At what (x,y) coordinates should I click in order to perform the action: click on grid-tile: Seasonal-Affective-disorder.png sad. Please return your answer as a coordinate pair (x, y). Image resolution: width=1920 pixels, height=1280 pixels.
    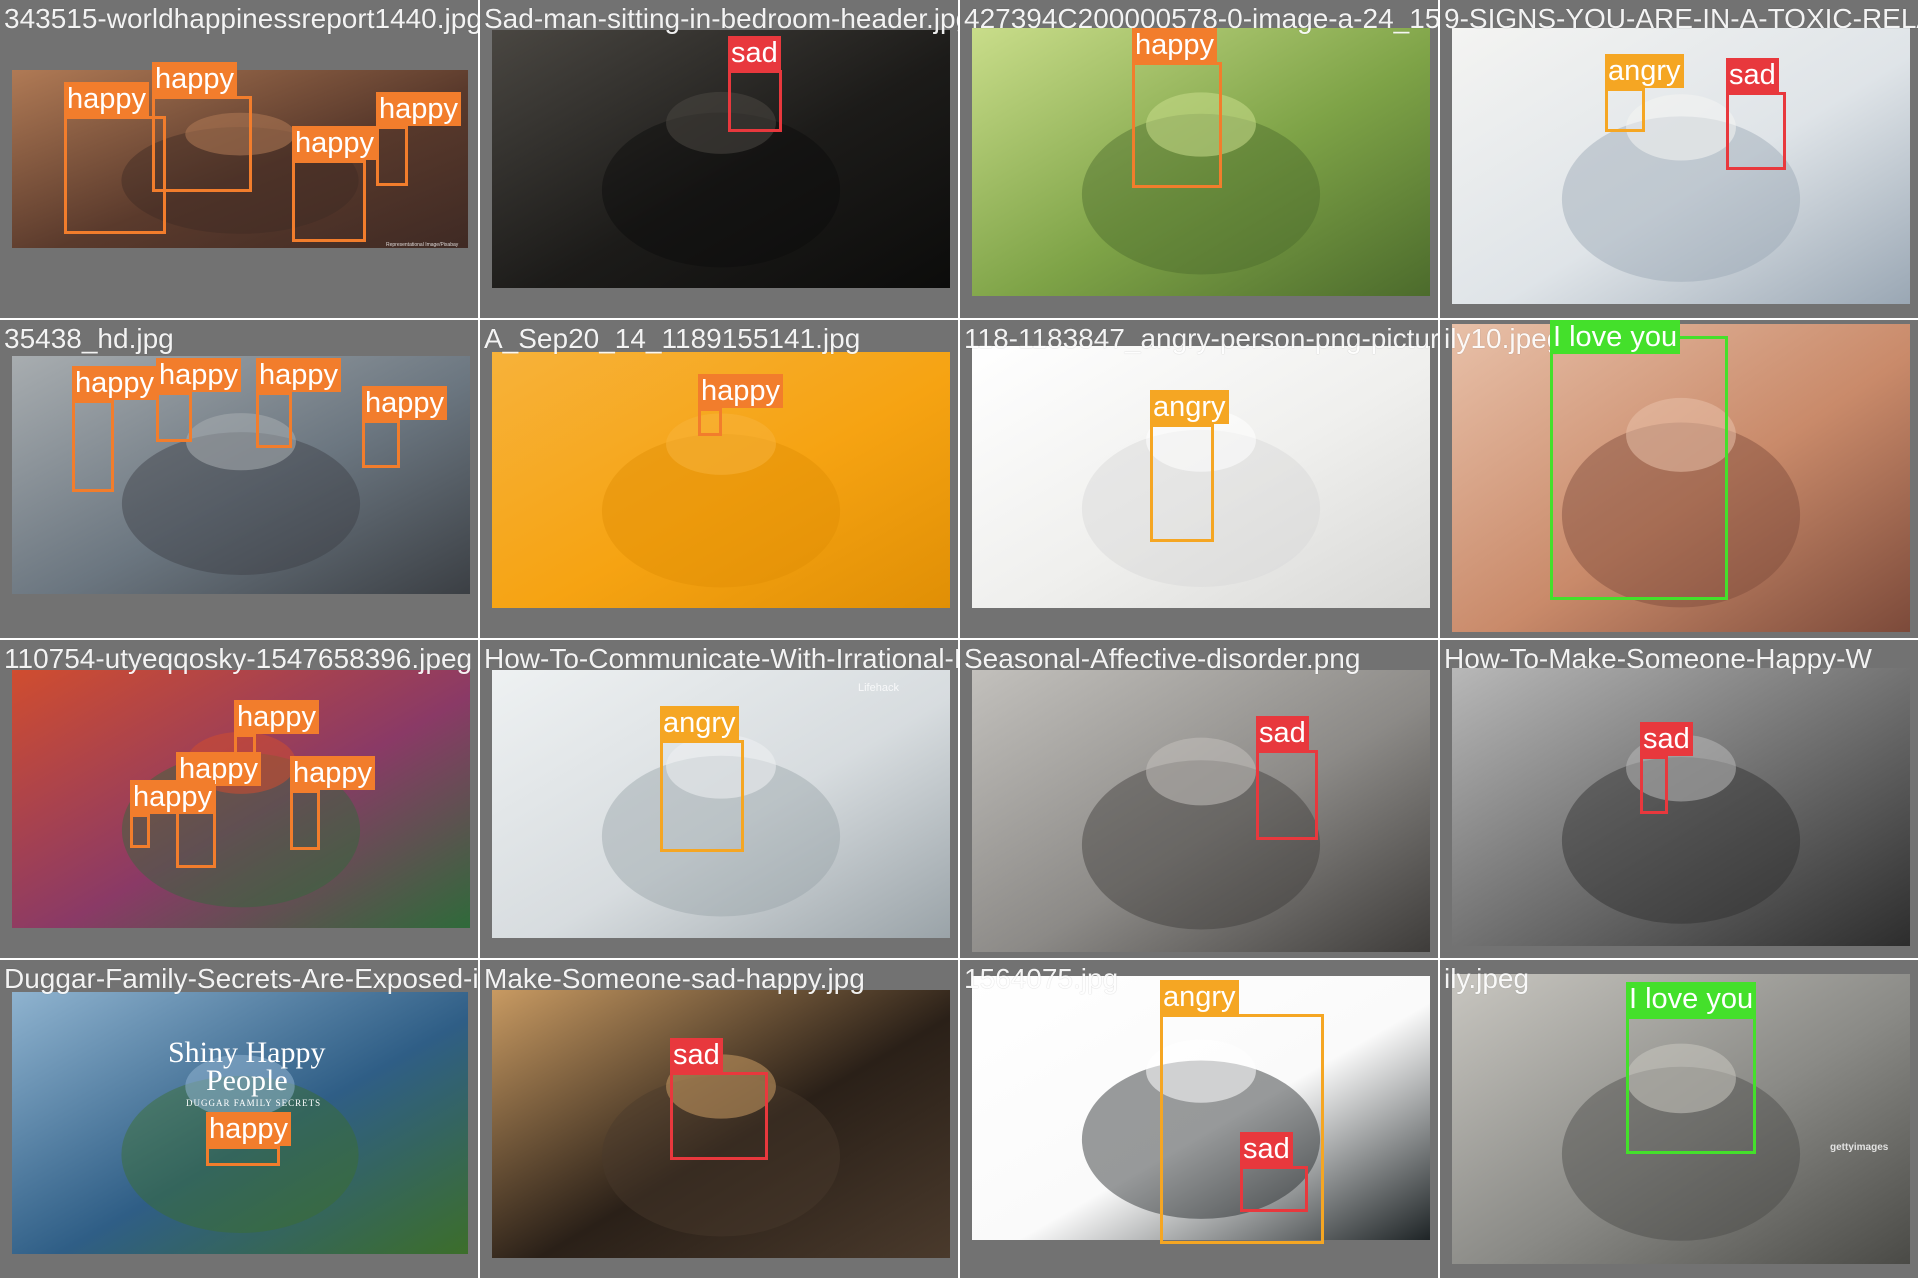
    Looking at the image, I should click on (1200, 800).